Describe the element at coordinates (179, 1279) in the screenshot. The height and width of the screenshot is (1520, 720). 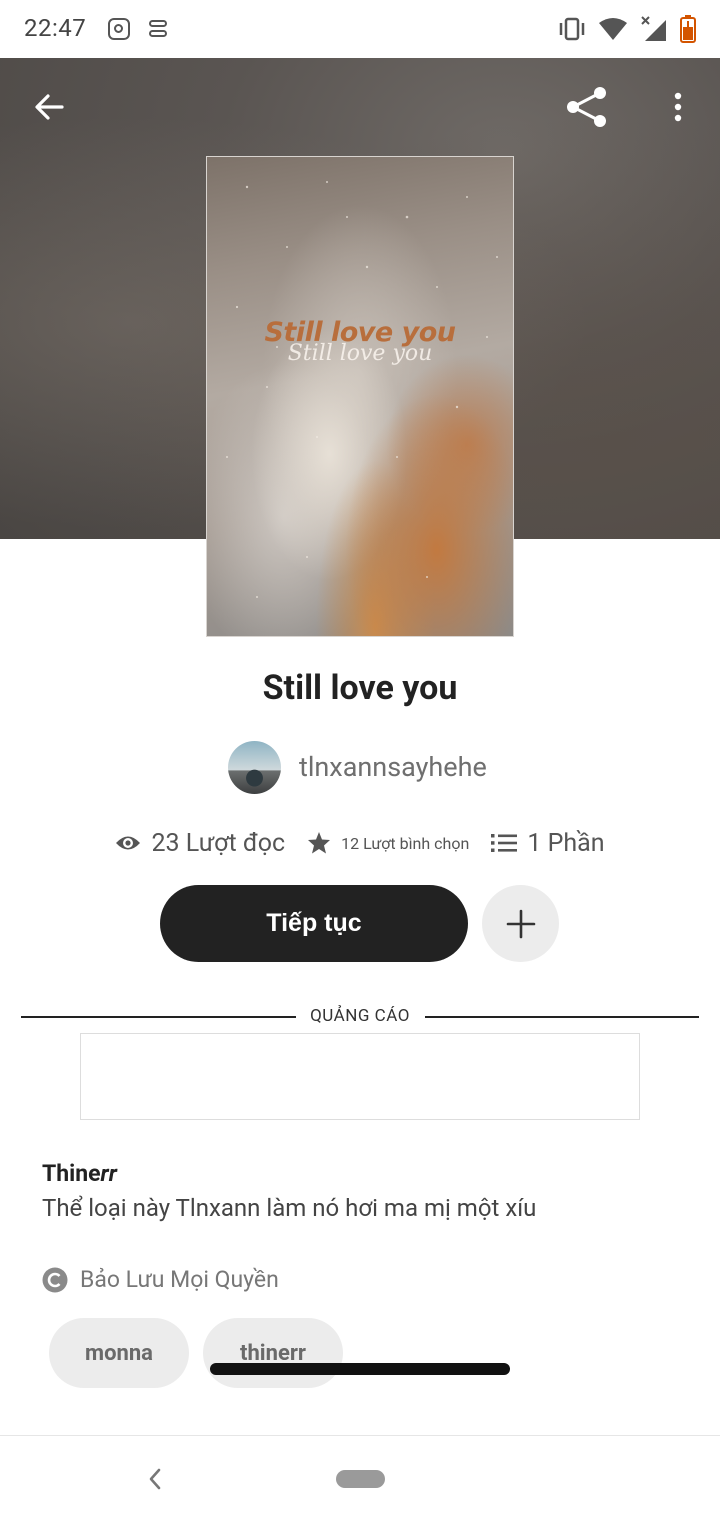
I see `copyright-text: Bảo Lưu Mọi Quyền` at that location.